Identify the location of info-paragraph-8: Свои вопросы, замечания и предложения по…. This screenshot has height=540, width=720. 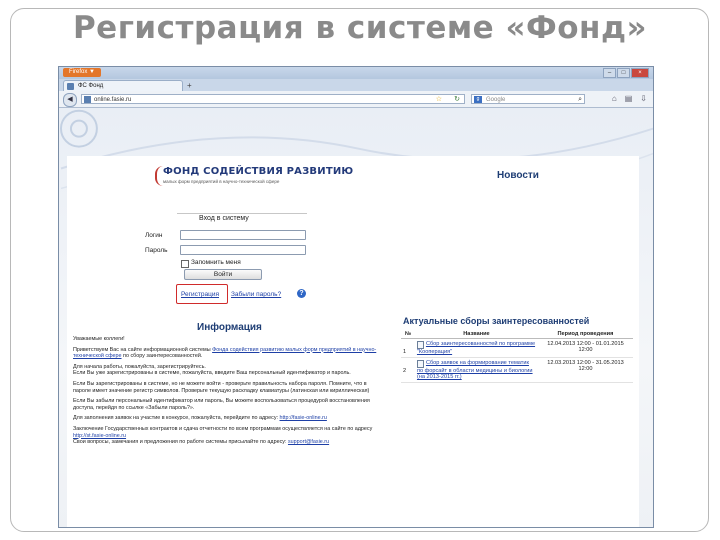
(229, 442).